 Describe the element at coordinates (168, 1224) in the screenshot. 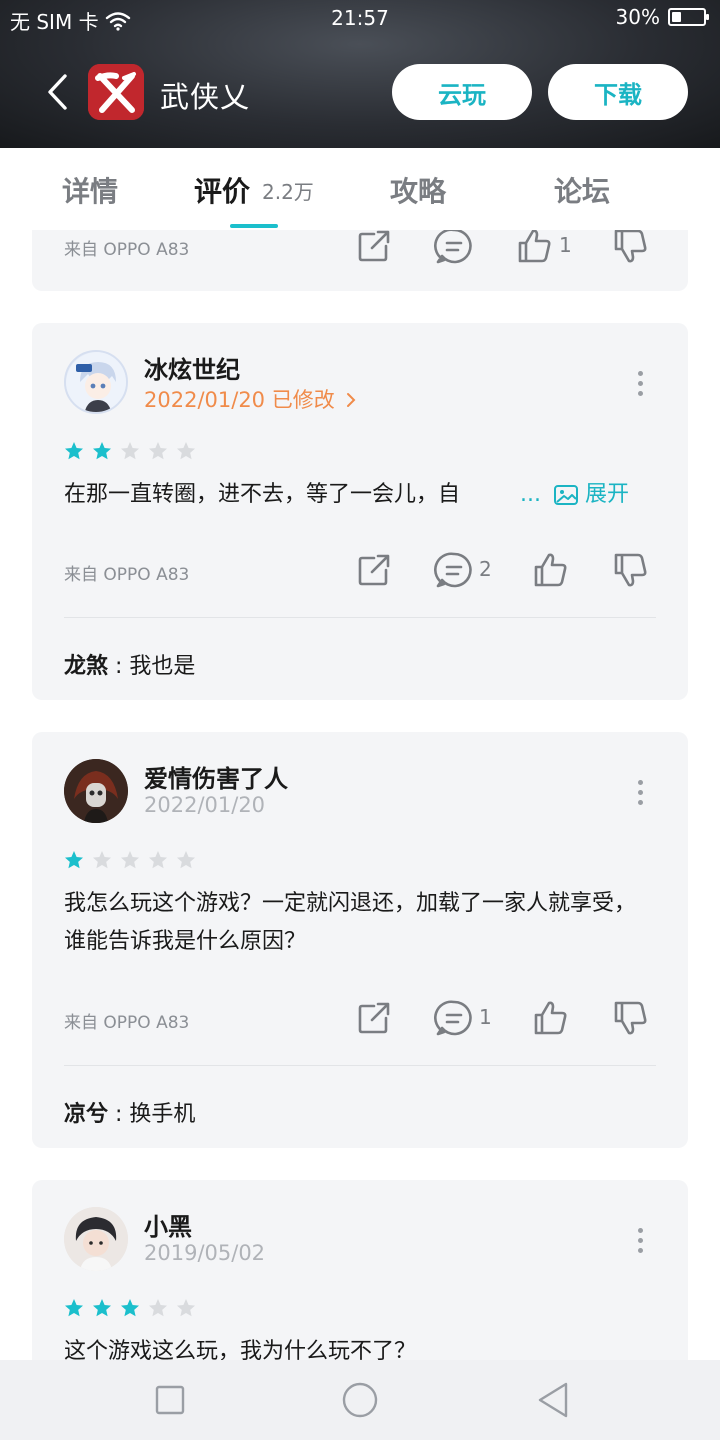

I see `username: 小黑` at that location.